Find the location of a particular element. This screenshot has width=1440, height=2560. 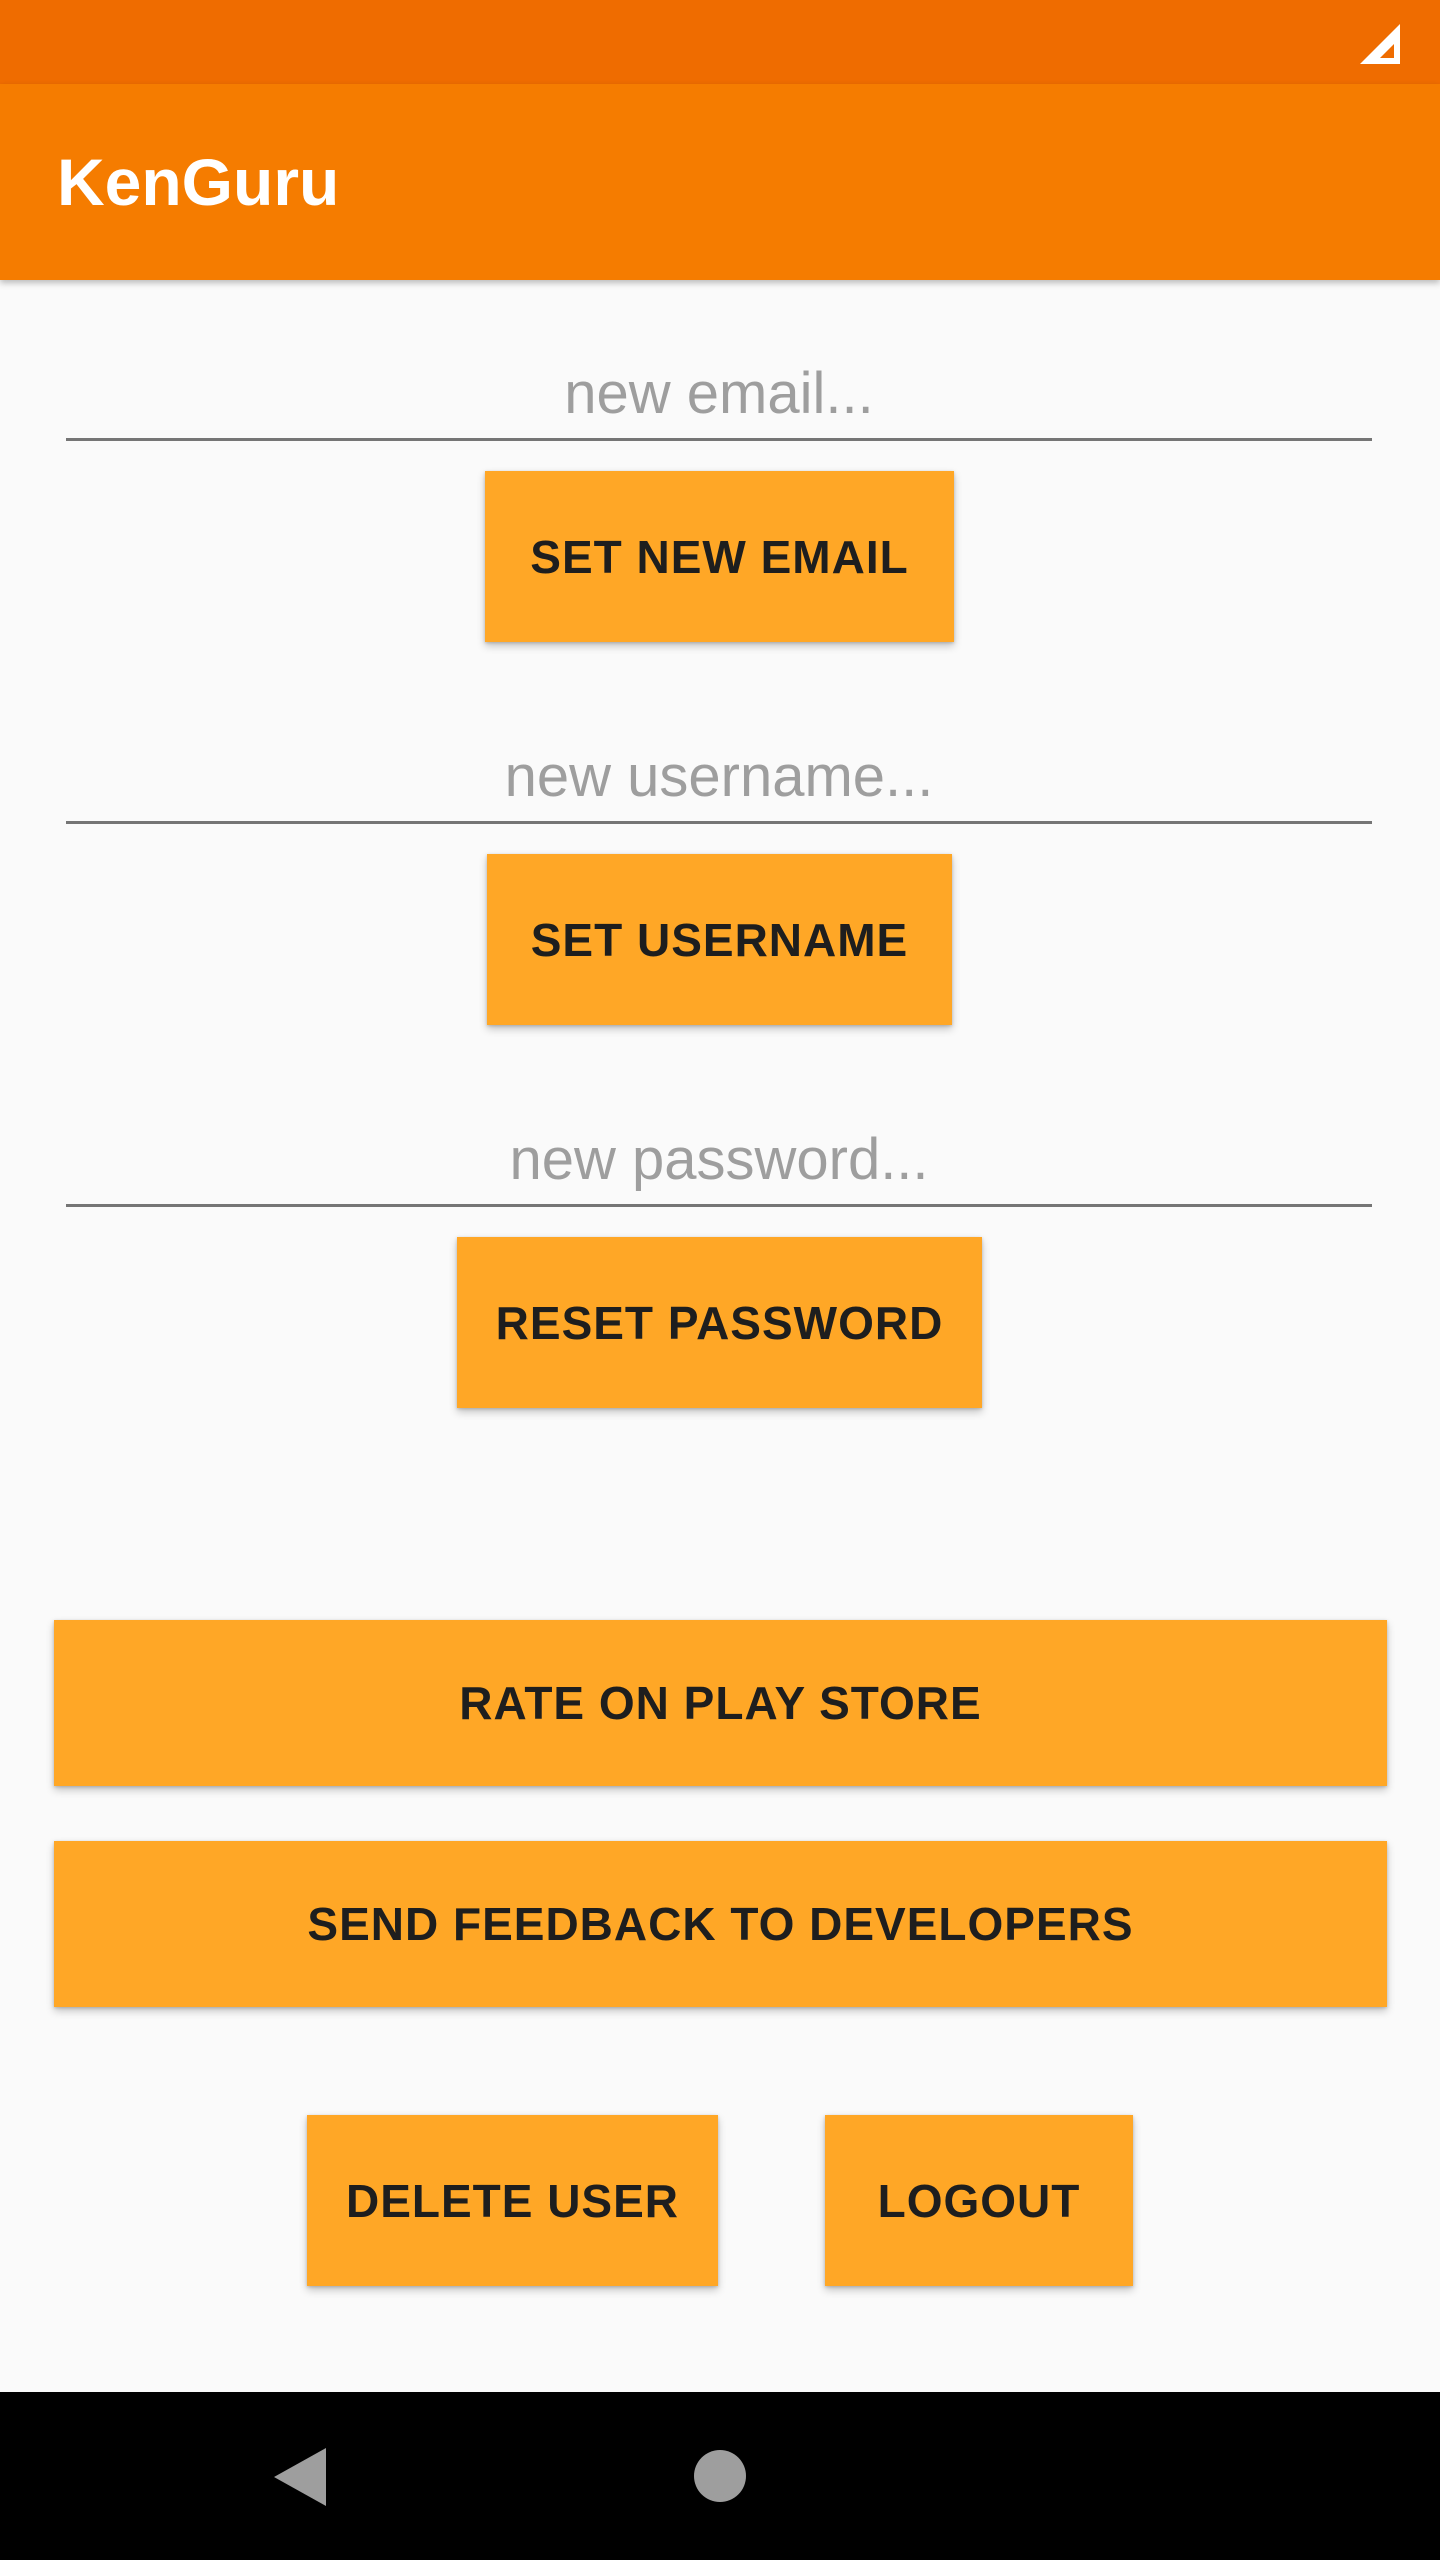

reset-password-button: RESET PASSWORD is located at coordinates (719, 1322).